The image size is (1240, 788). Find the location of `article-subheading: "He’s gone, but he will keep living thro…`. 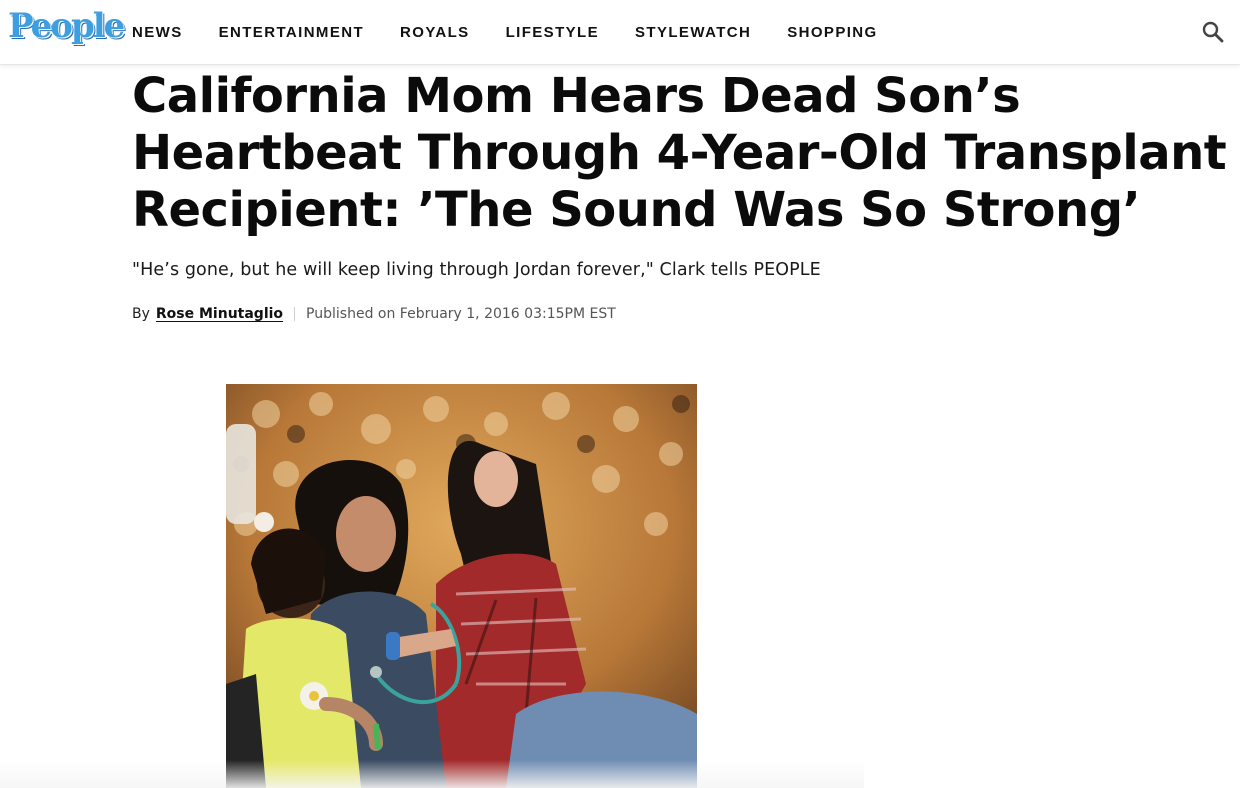

article-subheading: "He’s gone, but he will keep living thro… is located at coordinates (476, 270).